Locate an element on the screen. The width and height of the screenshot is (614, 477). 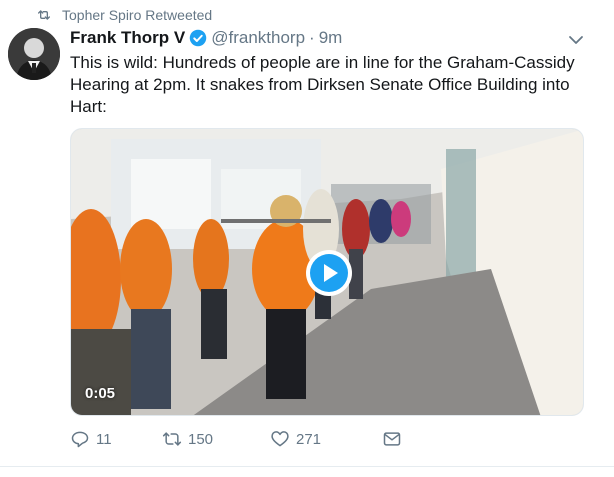
like-button: 271 is located at coordinates (326, 439).